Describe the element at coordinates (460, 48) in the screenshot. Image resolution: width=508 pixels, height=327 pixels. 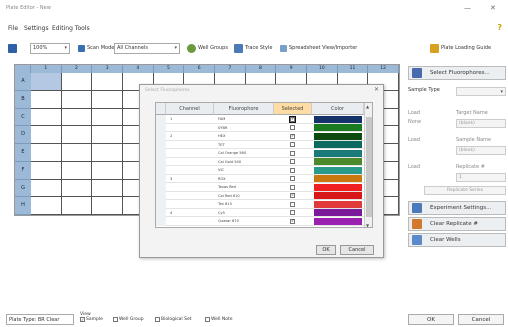
I see `plate-loading-guide-button: Plate Loading Guide` at that location.